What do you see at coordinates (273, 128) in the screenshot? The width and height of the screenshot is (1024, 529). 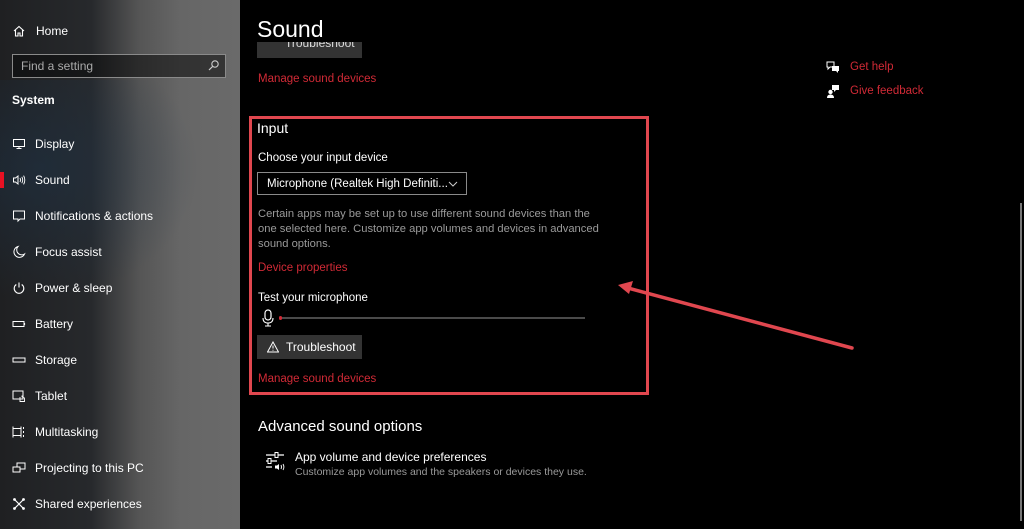 I see `input-section-heading: Input` at bounding box center [273, 128].